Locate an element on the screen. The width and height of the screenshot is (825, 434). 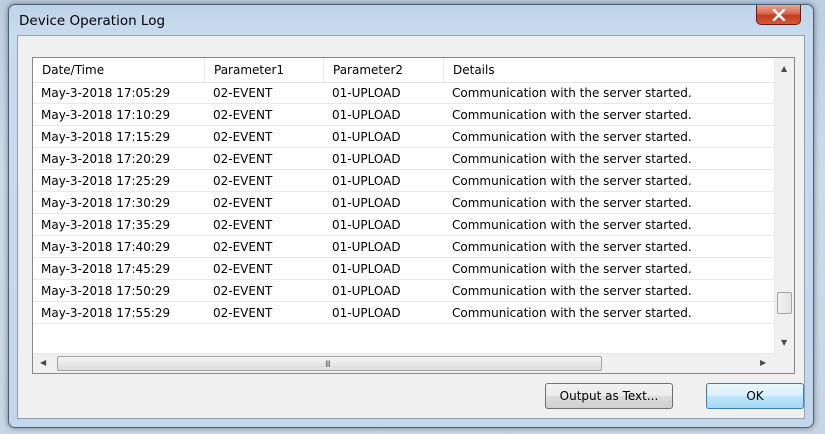
arrow-up-icon: ▲ is located at coordinates (784, 68).